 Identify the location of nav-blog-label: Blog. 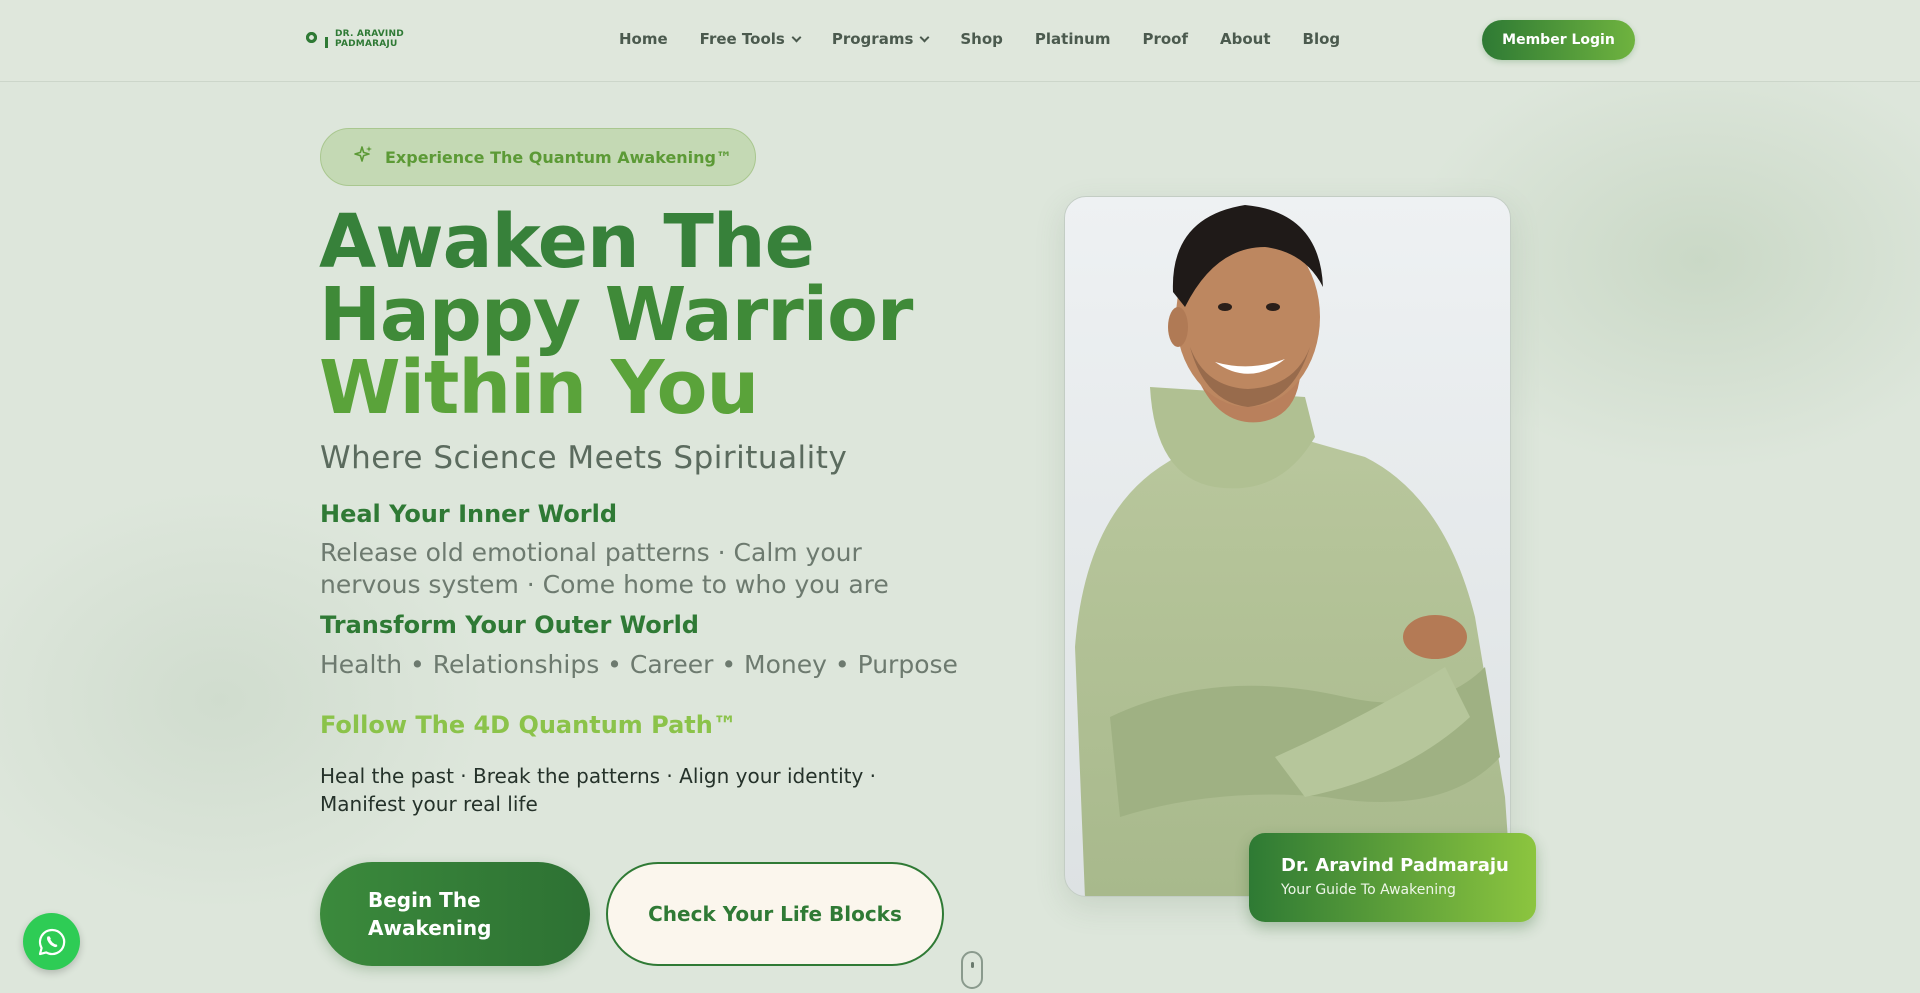
(1321, 39).